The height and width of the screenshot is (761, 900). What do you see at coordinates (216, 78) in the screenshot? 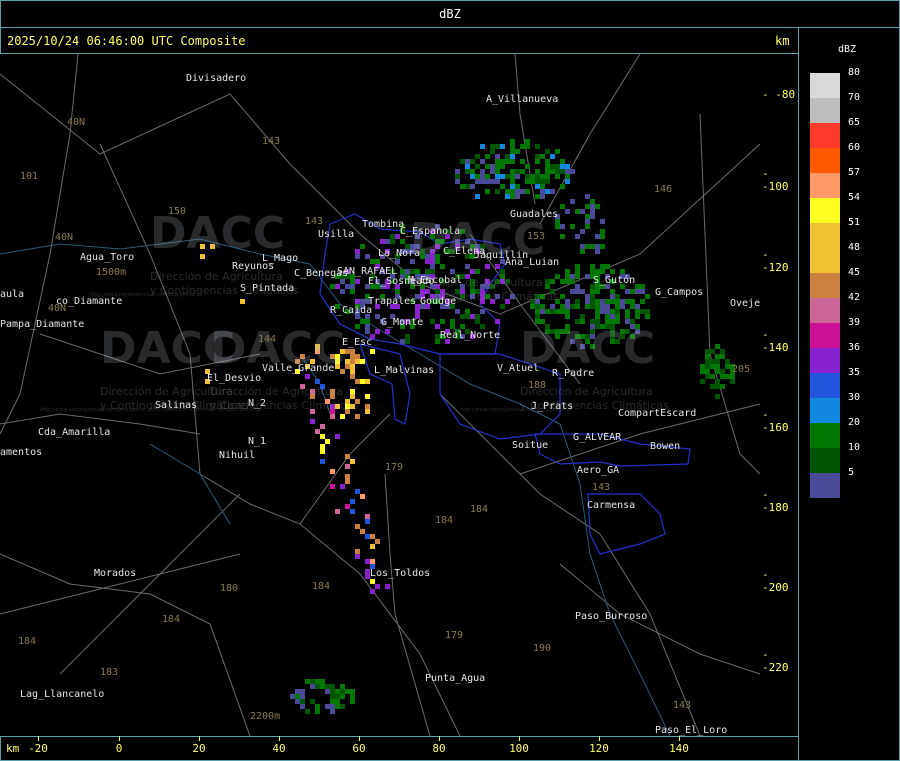
I see `place-label: Divisadero` at bounding box center [216, 78].